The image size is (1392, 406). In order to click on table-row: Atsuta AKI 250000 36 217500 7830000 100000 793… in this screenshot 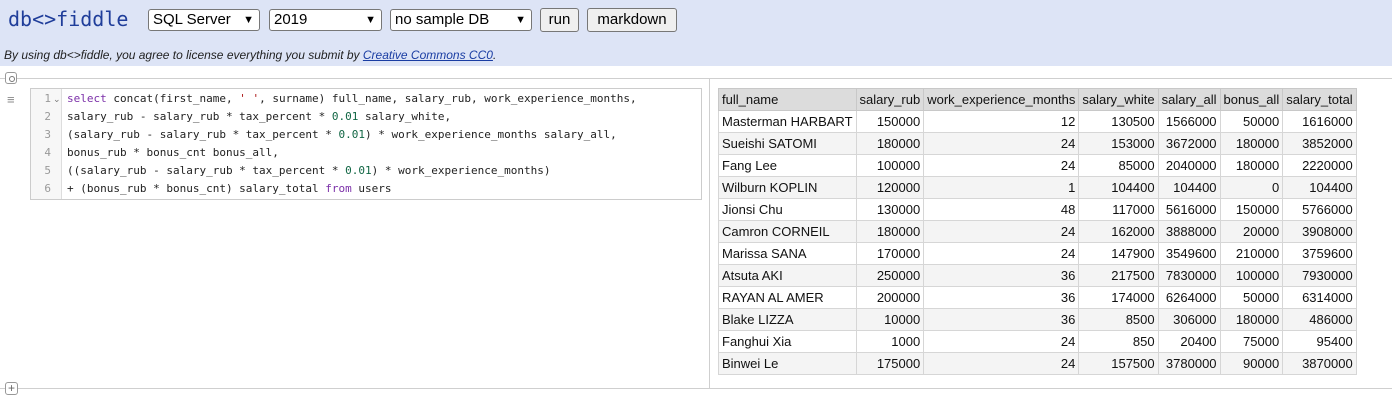, I will do `click(1037, 275)`.